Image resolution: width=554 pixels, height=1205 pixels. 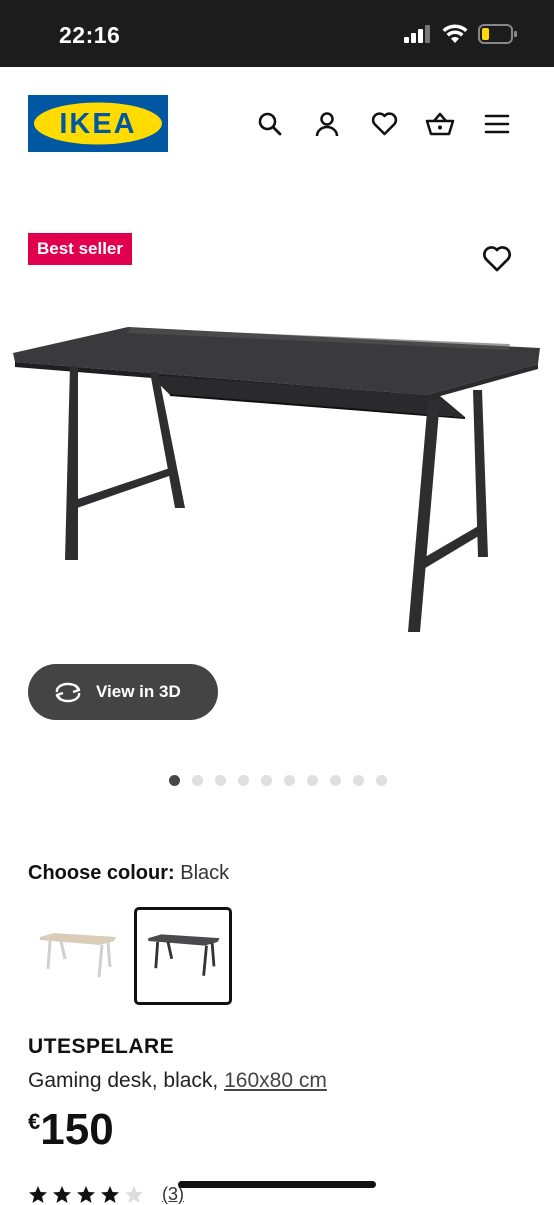 What do you see at coordinates (123, 1080) in the screenshot?
I see `product-description-text: Gaming desk, black,` at bounding box center [123, 1080].